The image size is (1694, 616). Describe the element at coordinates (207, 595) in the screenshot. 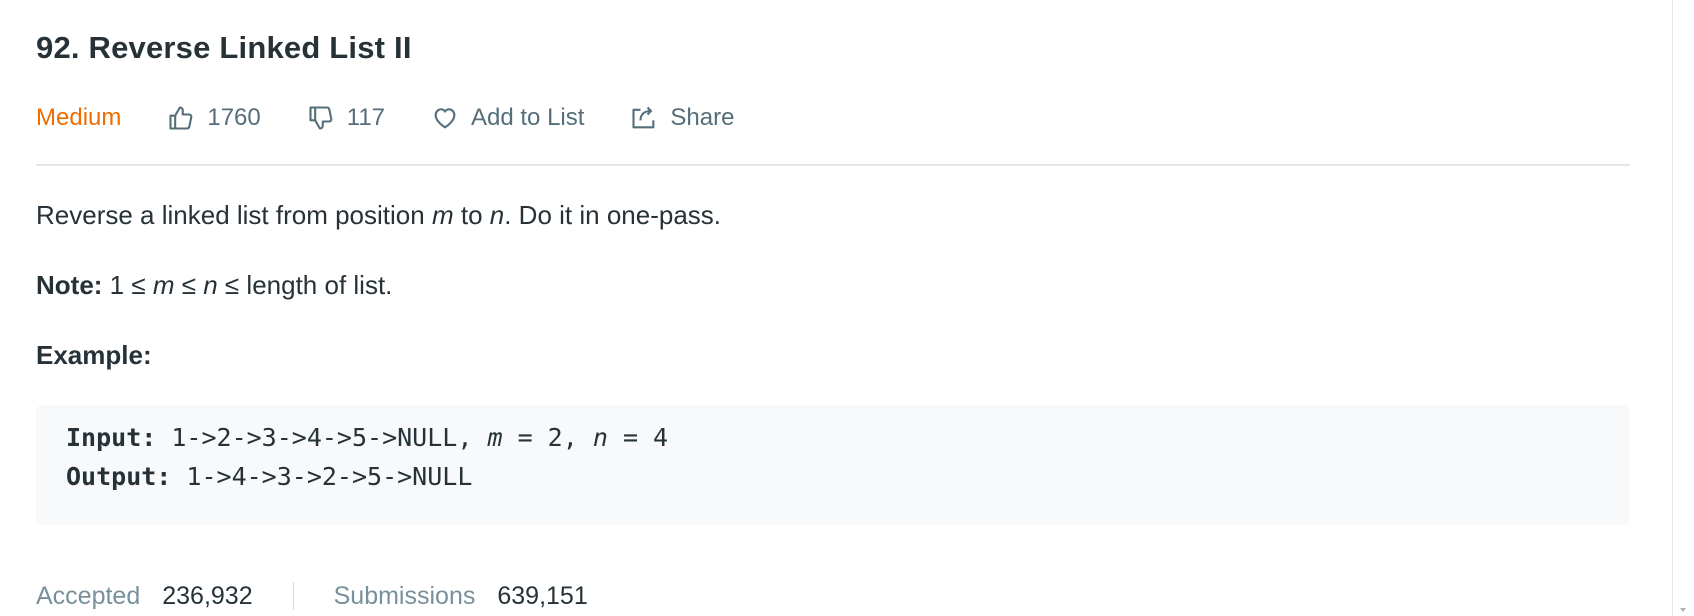

I see `accepted-count: 236,932` at that location.